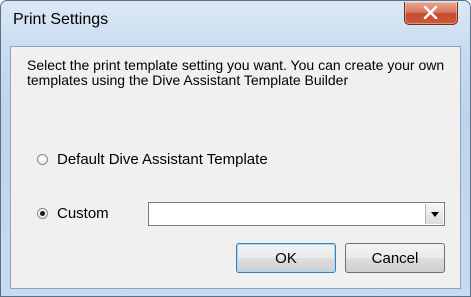 The width and height of the screenshot is (471, 297). What do you see at coordinates (395, 258) in the screenshot?
I see `cancel-button: Cancel` at bounding box center [395, 258].